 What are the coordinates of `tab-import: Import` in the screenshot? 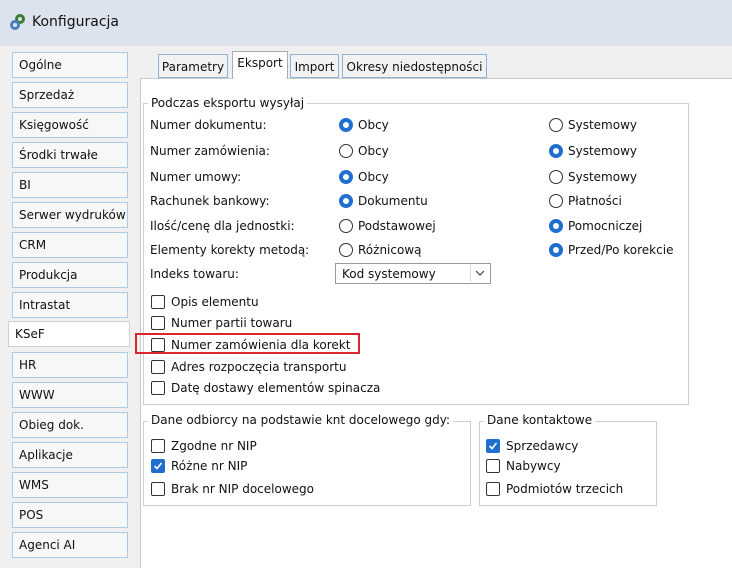 It's located at (314, 66).